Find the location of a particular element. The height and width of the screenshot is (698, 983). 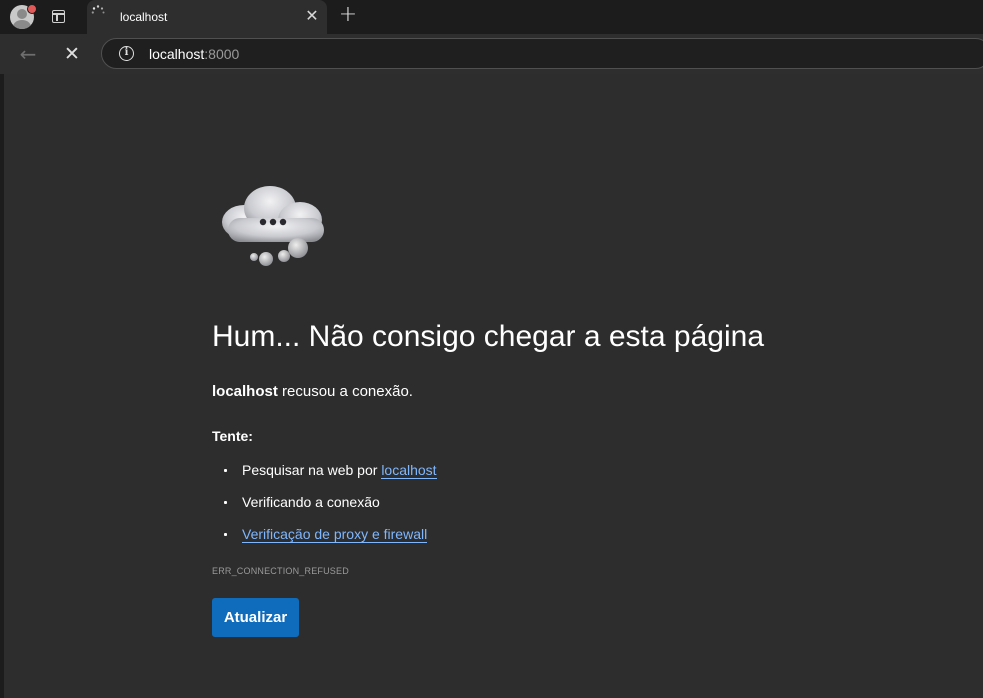

url-text: localhost:8000 is located at coordinates (194, 54).